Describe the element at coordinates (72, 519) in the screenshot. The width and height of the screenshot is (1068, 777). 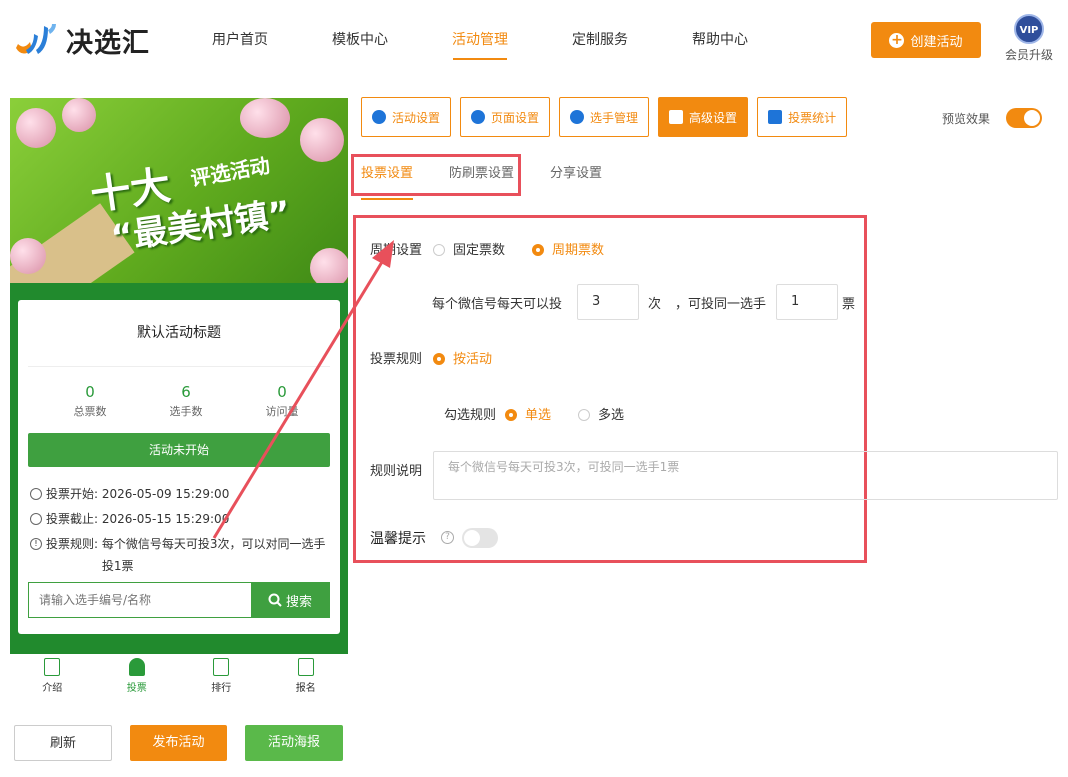
I see `vote-end-label: 投票截止:` at that location.